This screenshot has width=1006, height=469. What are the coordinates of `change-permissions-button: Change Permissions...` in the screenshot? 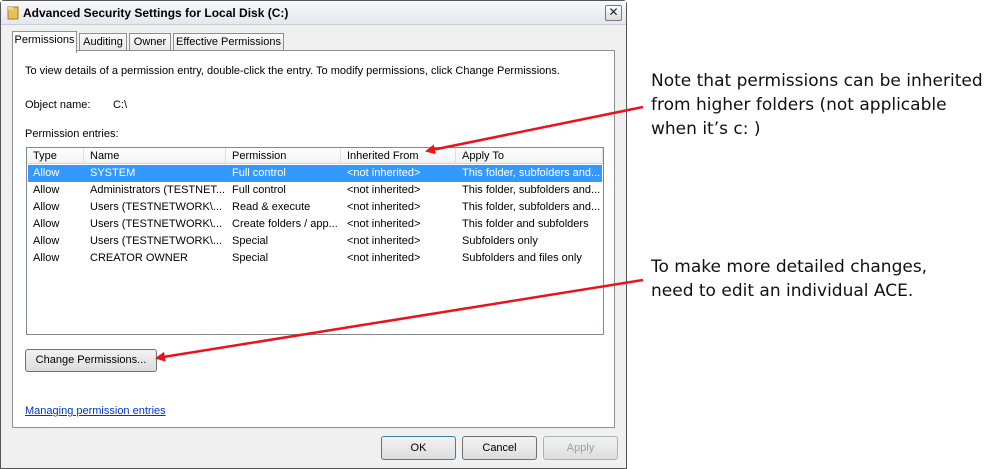 It's located at (91, 360).